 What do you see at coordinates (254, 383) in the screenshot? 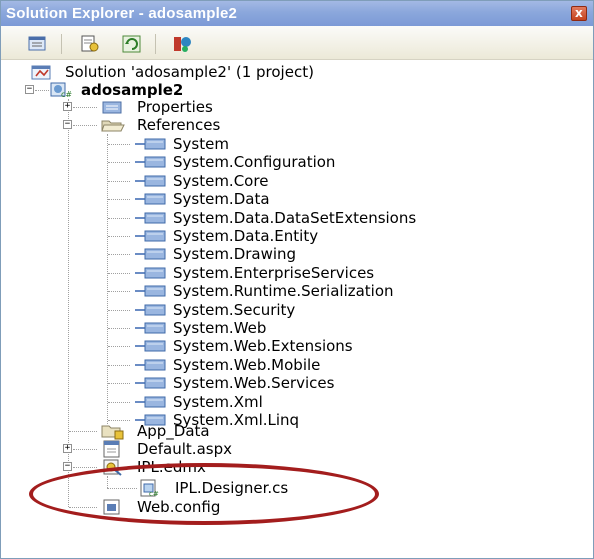
I see `reference-label: System.Web.Services` at bounding box center [254, 383].